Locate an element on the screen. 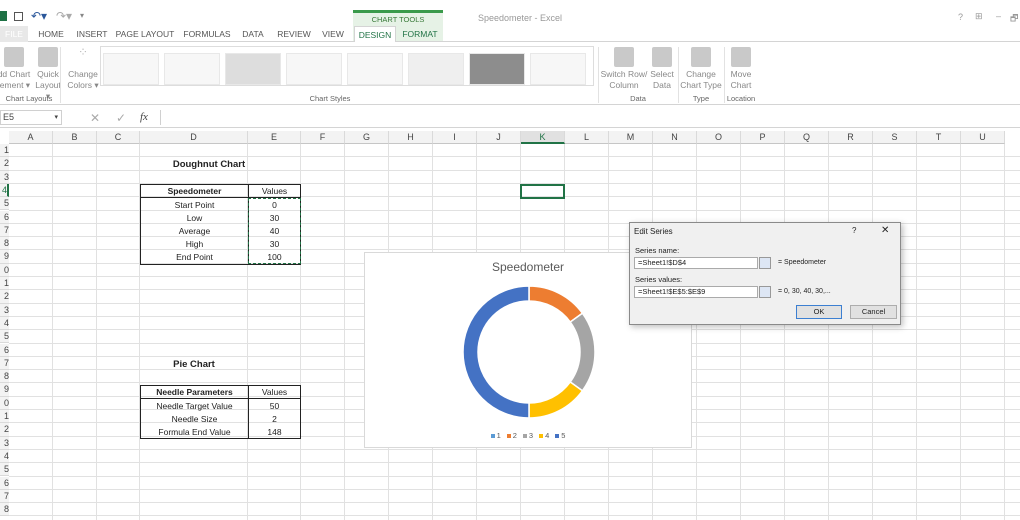  value-cell: 2 is located at coordinates (274, 419).